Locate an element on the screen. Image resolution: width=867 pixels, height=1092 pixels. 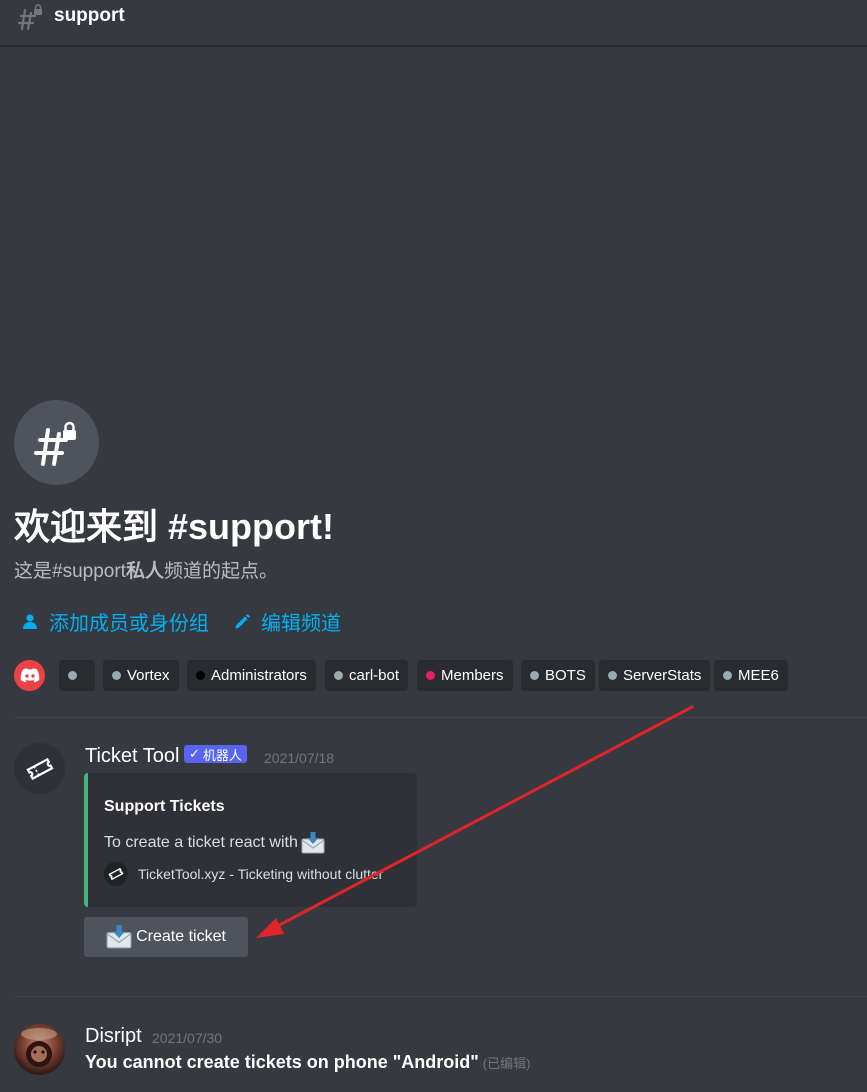
edit-channel-label: 编辑频道 is located at coordinates (301, 624).